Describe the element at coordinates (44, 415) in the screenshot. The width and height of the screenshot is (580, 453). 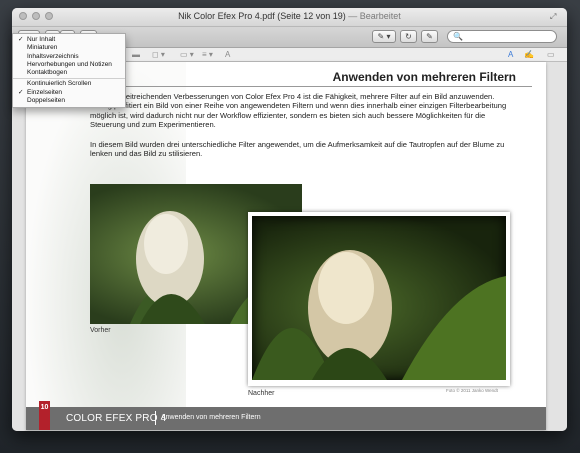
I see `page-number: 10` at that location.